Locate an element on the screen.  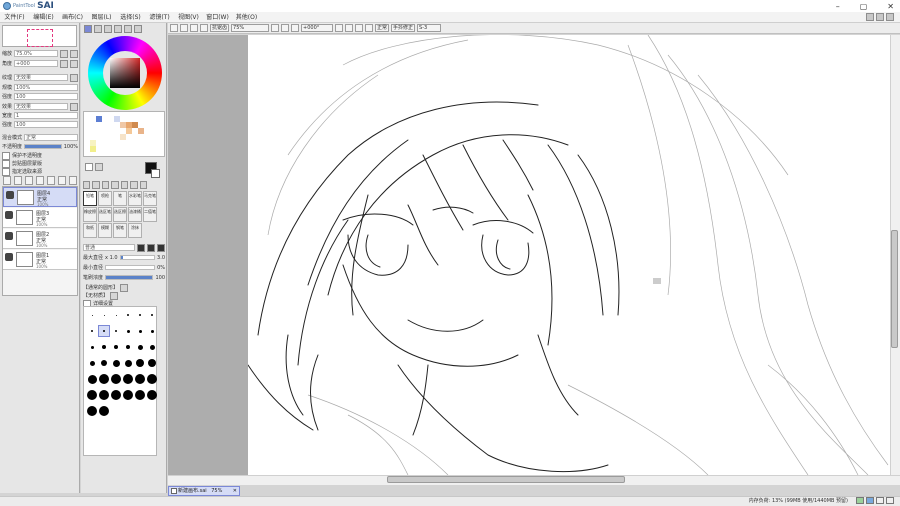
zoom-out-icon is located at coordinates (275, 28).